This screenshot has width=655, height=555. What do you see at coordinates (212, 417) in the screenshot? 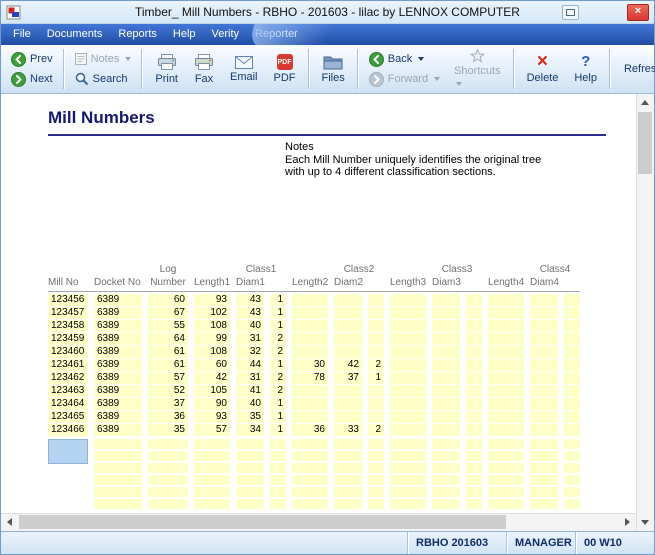
I see `table-cell: 93` at bounding box center [212, 417].